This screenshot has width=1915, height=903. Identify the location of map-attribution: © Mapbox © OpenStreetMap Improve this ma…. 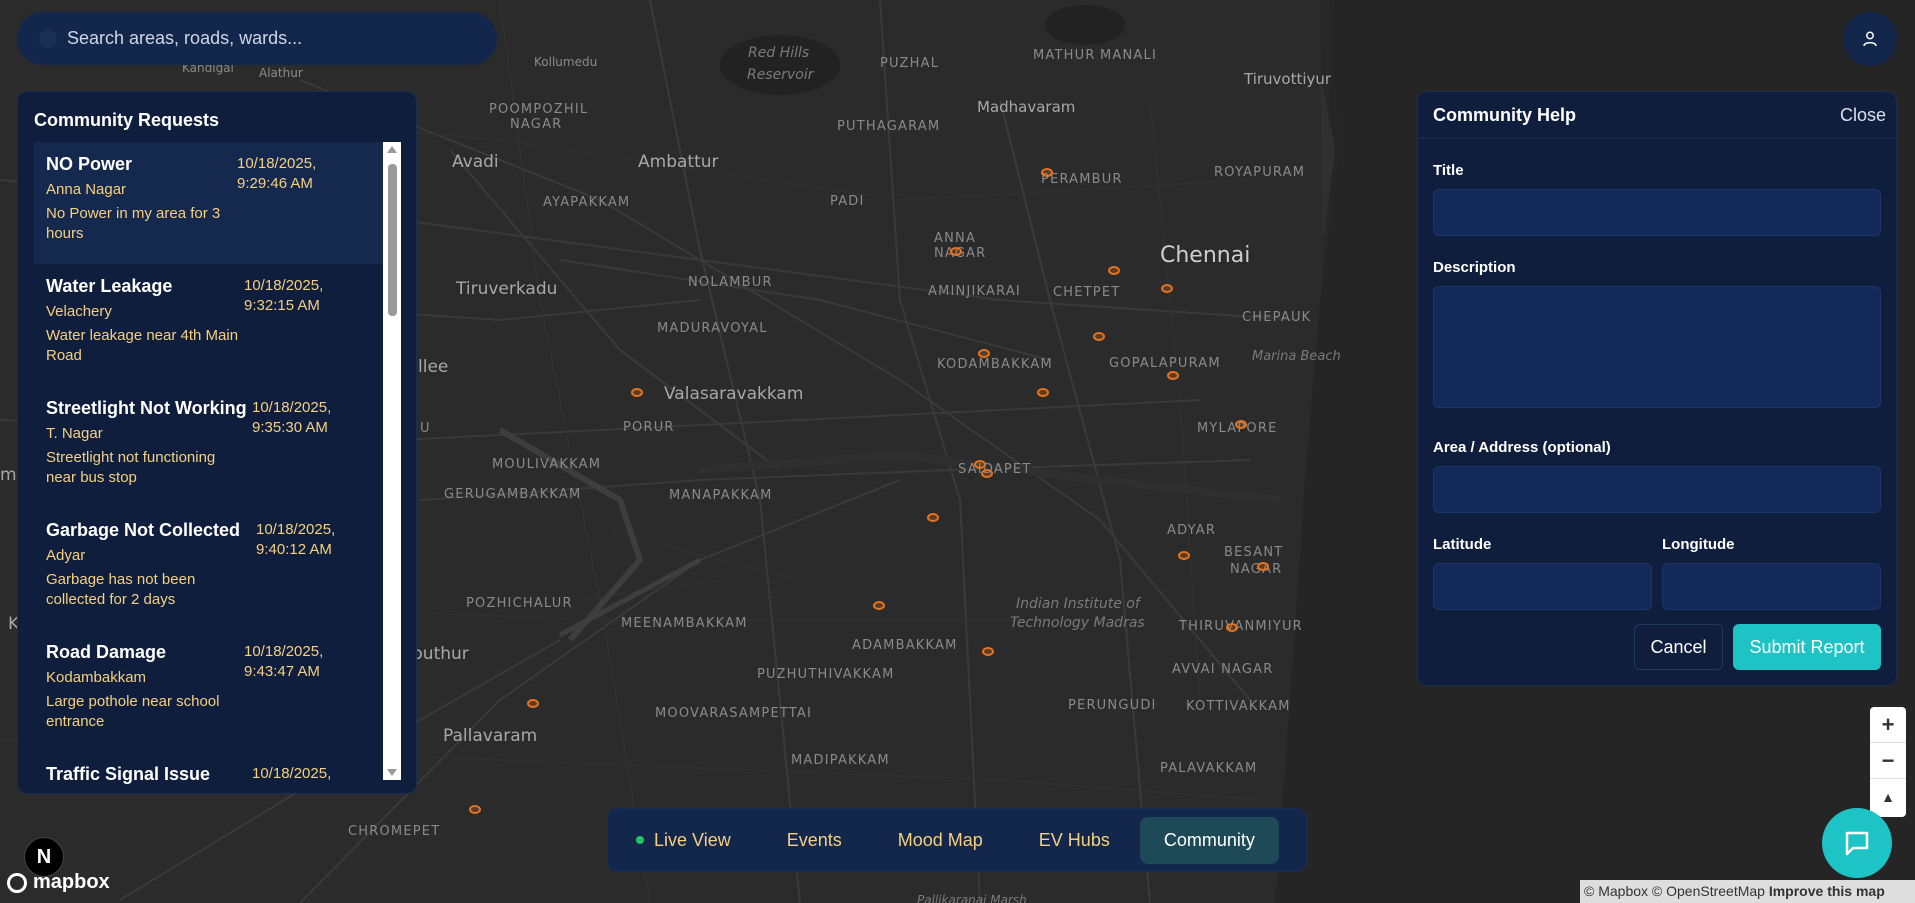
(1747, 891).